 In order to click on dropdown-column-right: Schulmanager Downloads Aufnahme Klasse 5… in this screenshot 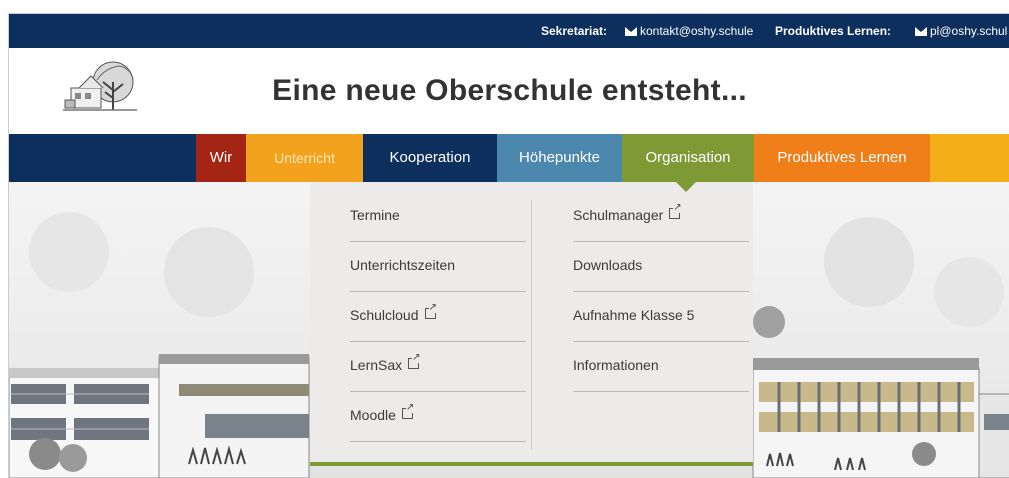, I will do `click(661, 292)`.